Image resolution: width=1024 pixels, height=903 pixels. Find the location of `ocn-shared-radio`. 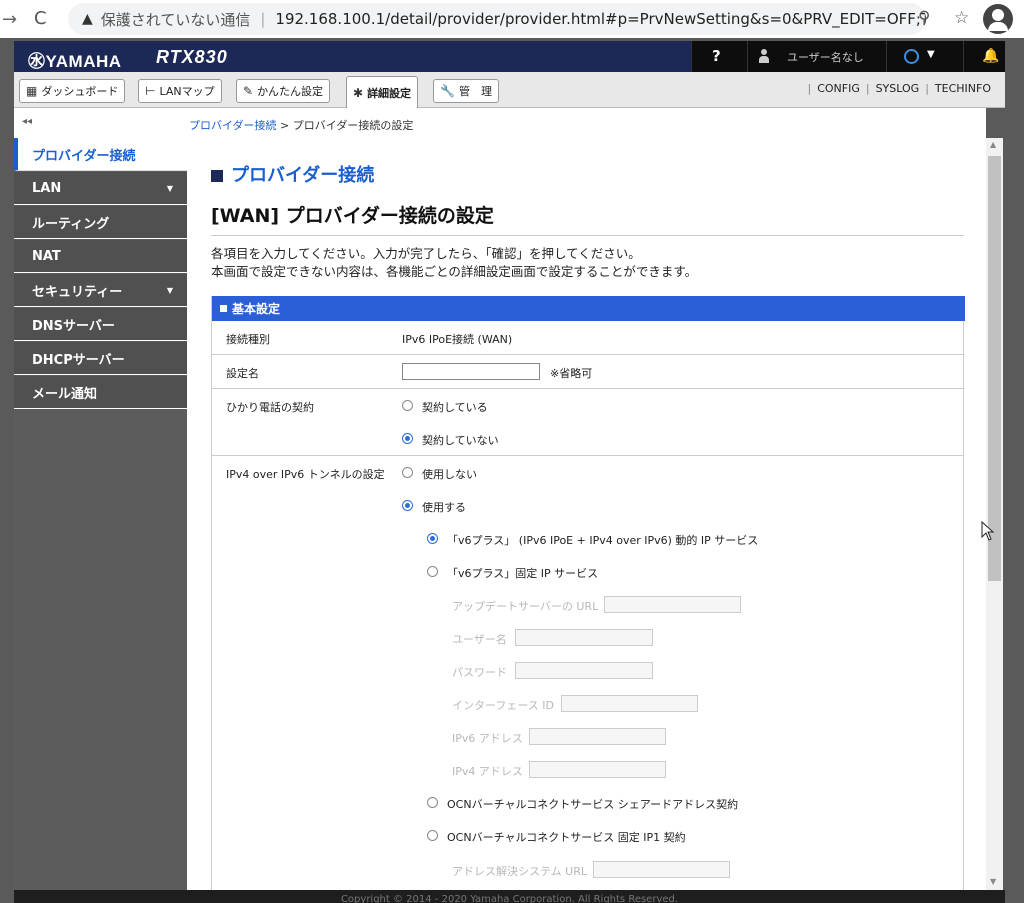

ocn-shared-radio is located at coordinates (432, 802).